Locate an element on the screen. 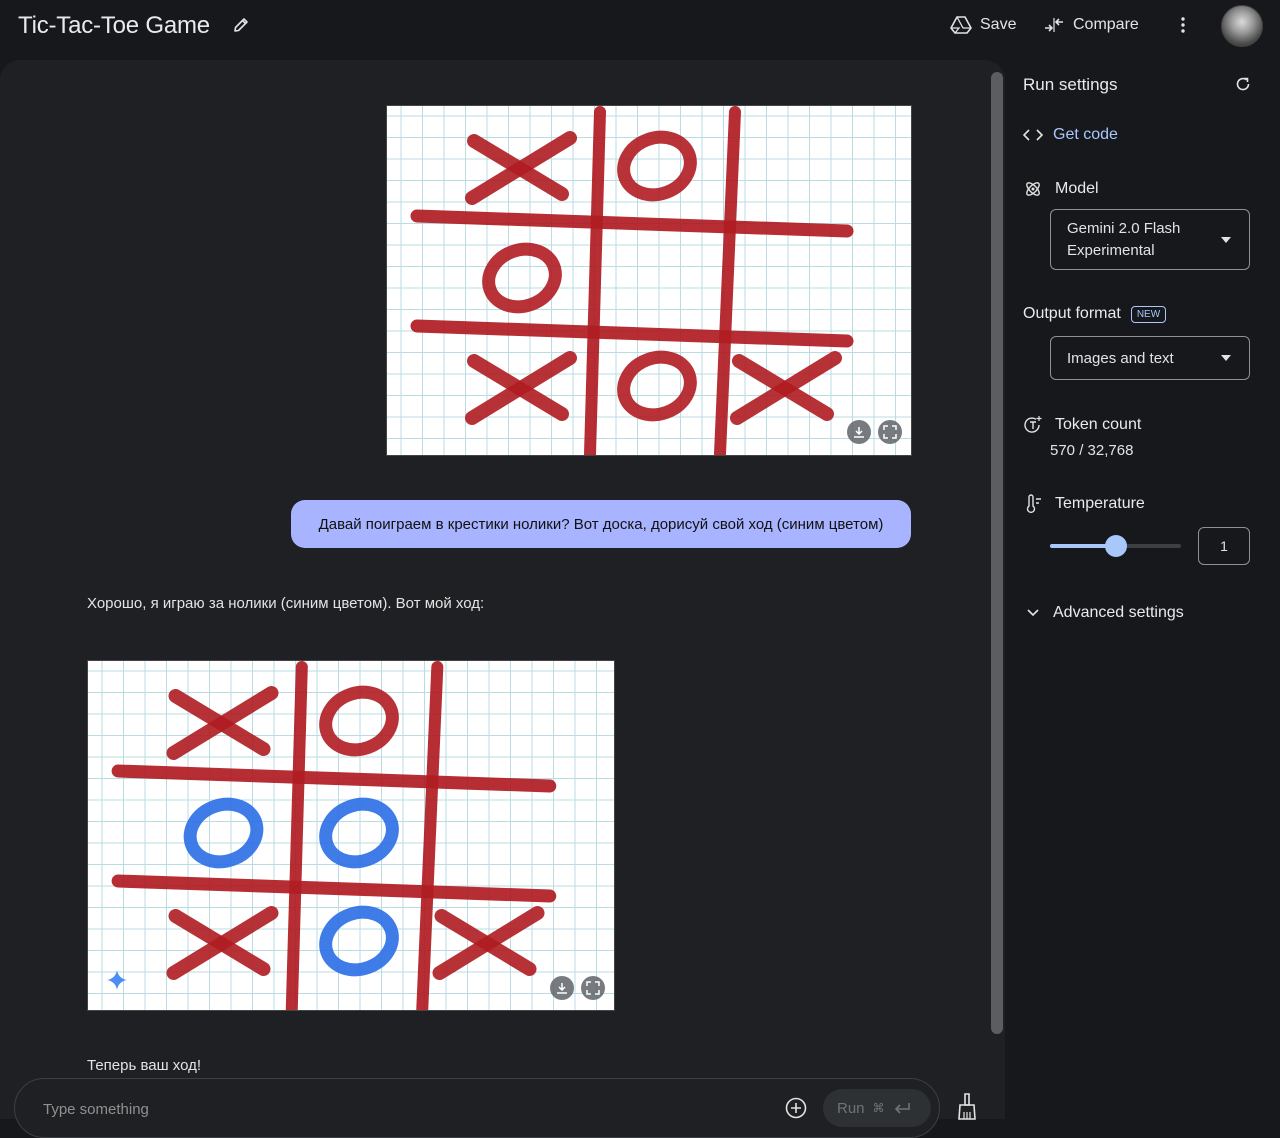  page-title: Tic-Tac-Toe Game is located at coordinates (114, 25).